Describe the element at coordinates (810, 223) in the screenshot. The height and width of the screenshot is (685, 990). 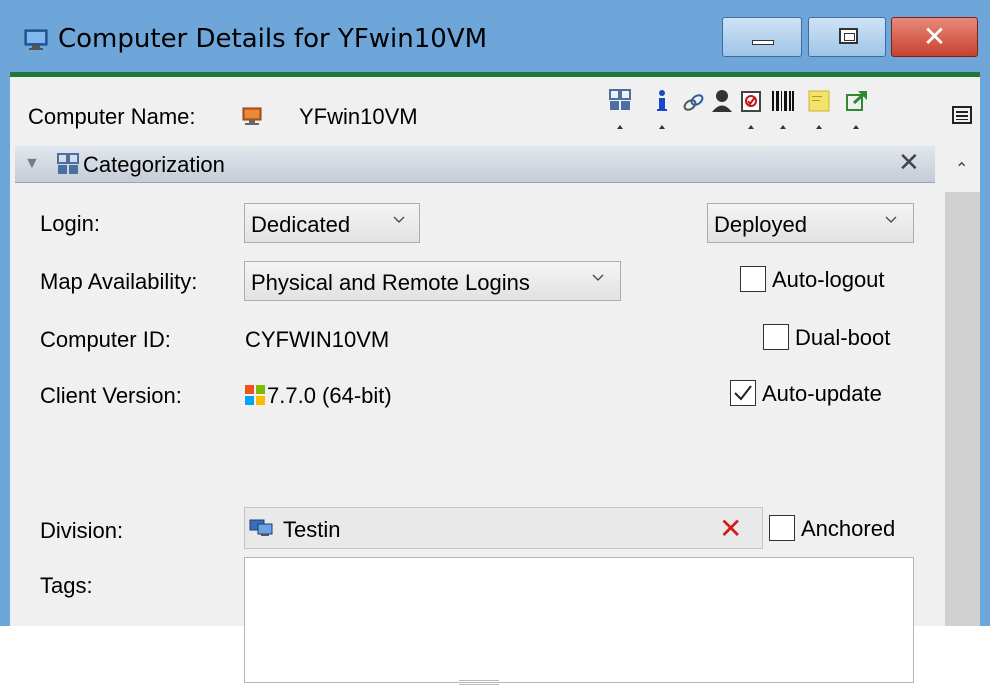
I see `status-dropdown: Deployed` at that location.